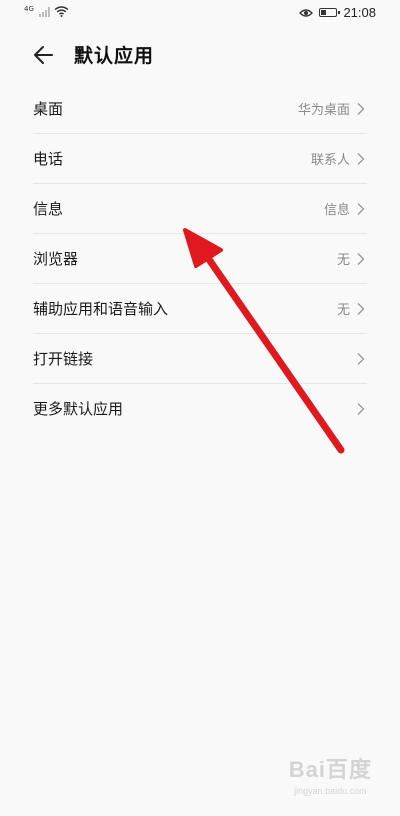 The image size is (400, 816). Describe the element at coordinates (48, 109) in the screenshot. I see `row-label: 桌面` at that location.